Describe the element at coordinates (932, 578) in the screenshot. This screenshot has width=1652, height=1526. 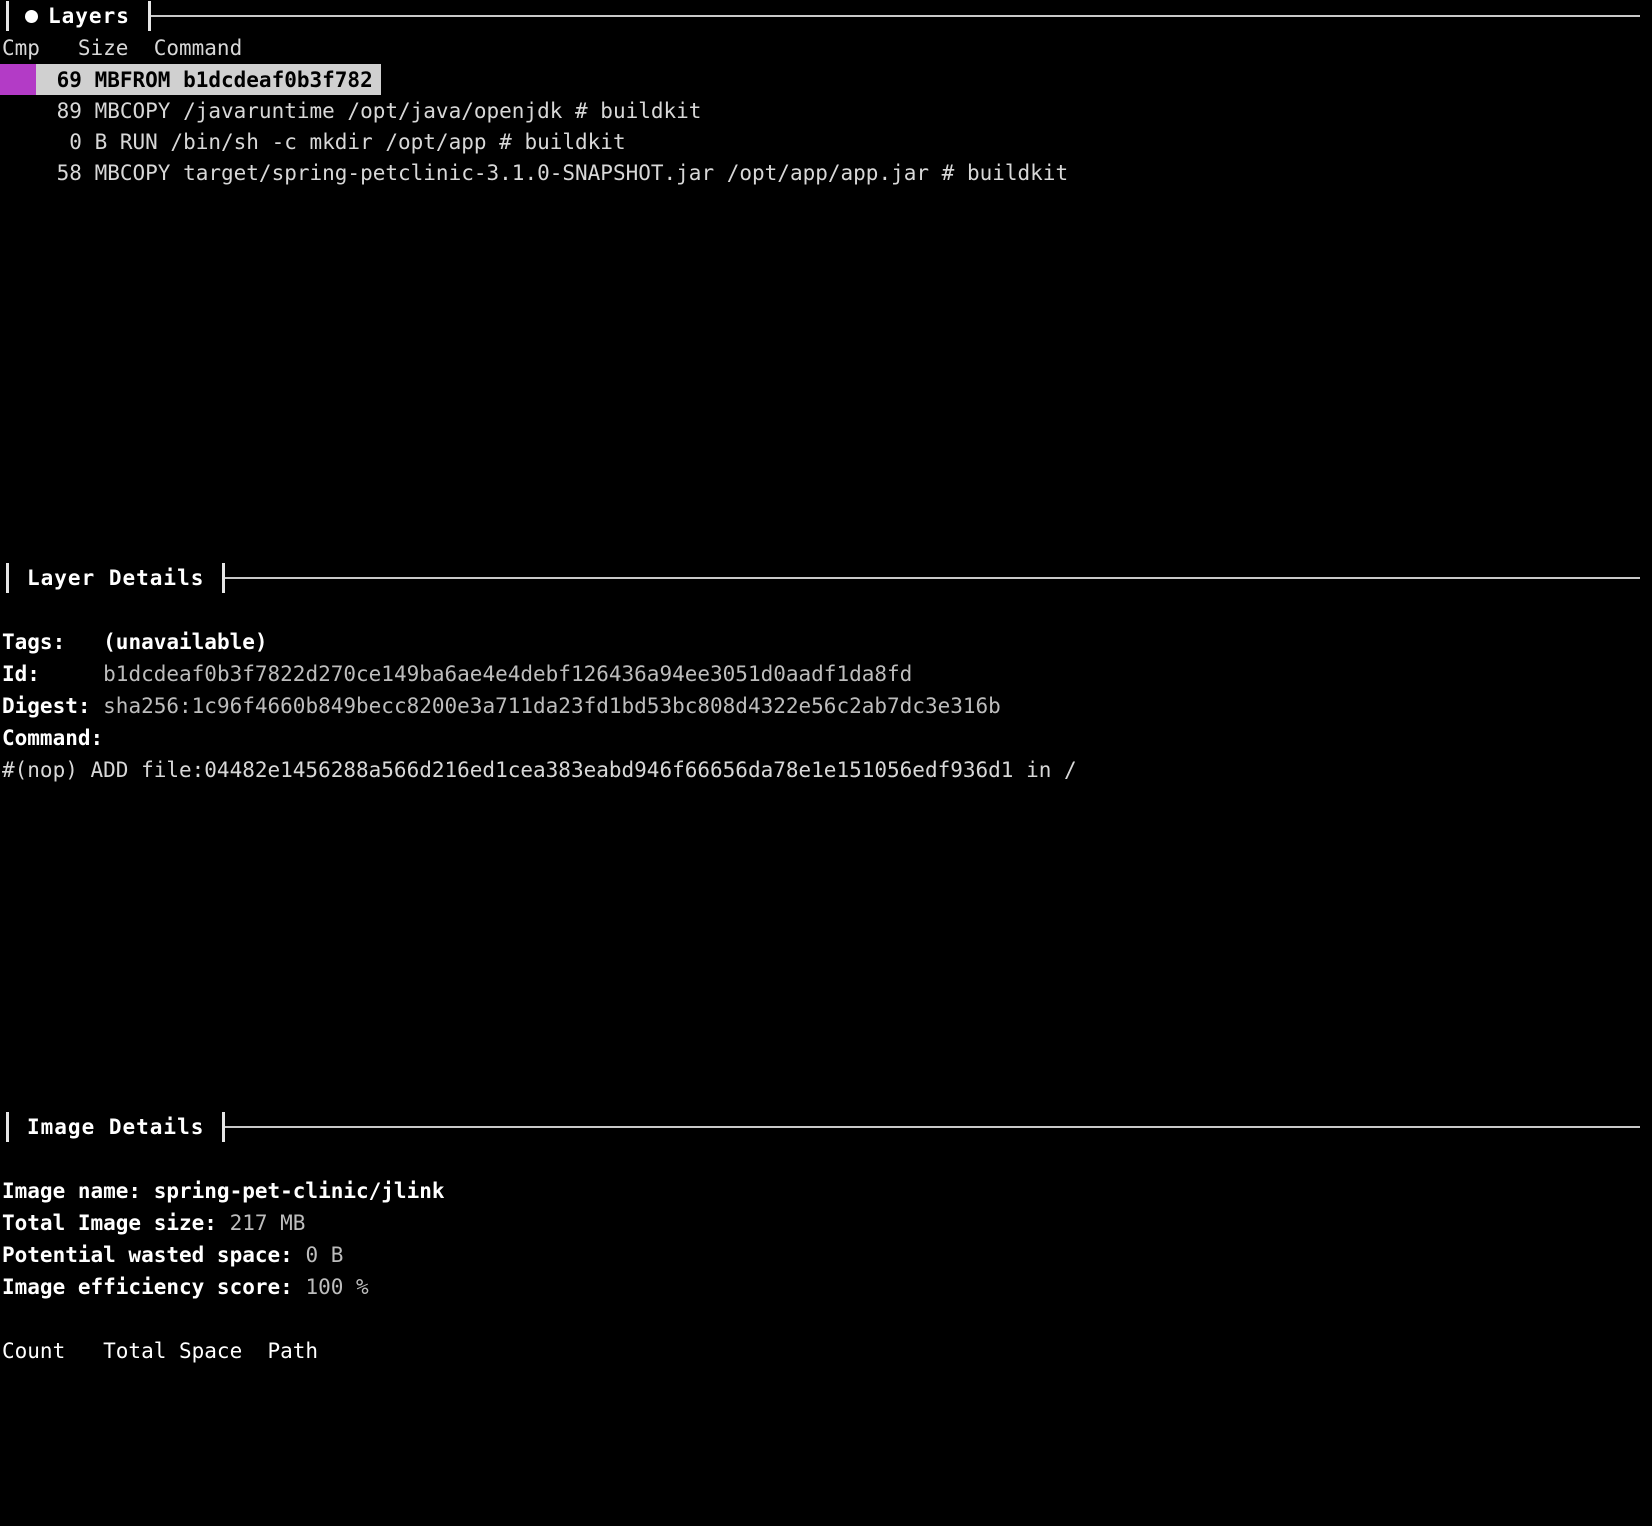
I see `layer-details-panel-rule` at that location.